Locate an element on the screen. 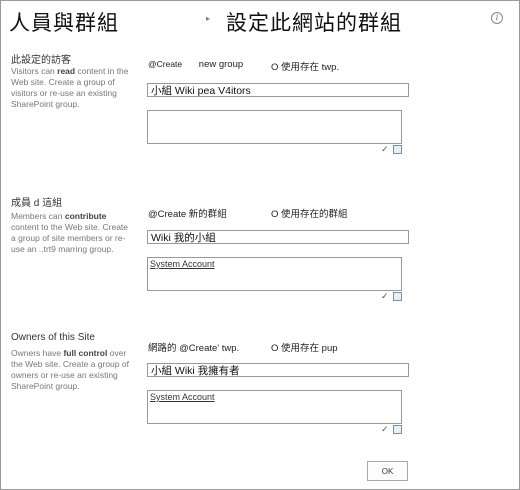 Image resolution: width=520 pixels, height=490 pixels. visitors-reuse-radio: O 使用存在 twp. is located at coordinates (305, 66).